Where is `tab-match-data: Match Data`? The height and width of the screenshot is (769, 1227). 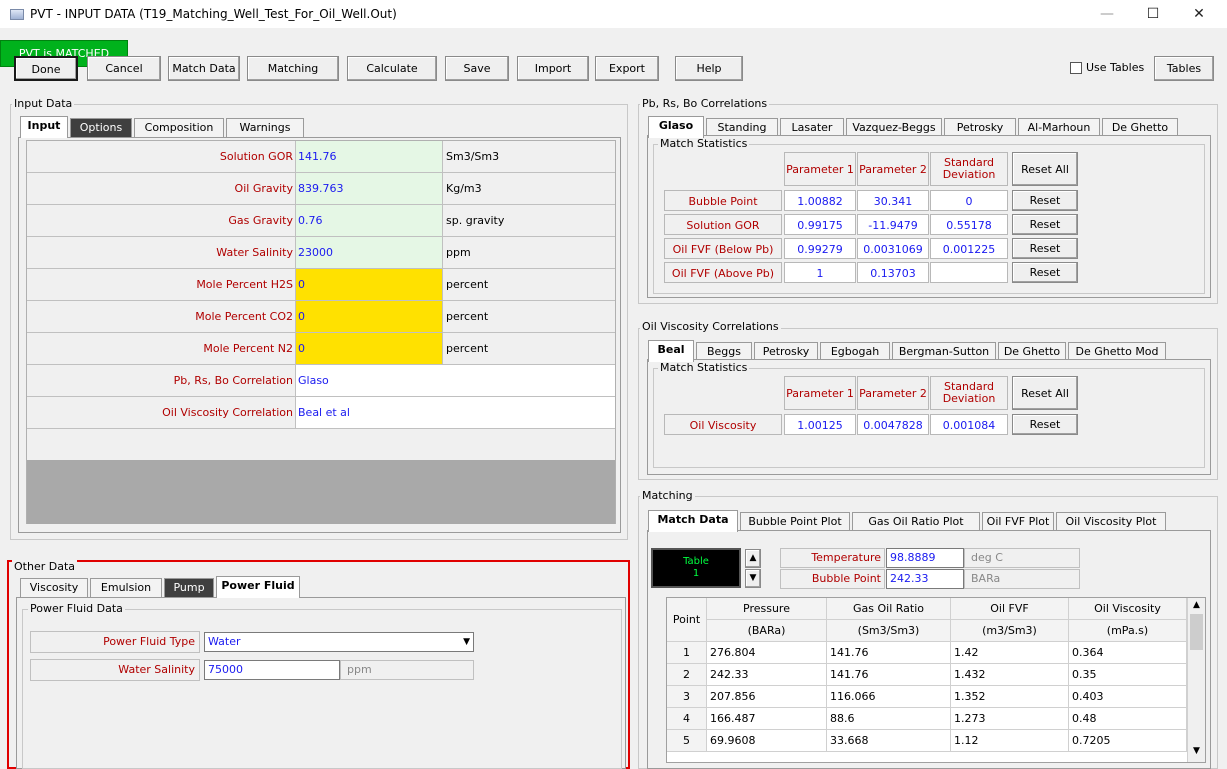
tab-match-data: Match Data is located at coordinates (693, 521).